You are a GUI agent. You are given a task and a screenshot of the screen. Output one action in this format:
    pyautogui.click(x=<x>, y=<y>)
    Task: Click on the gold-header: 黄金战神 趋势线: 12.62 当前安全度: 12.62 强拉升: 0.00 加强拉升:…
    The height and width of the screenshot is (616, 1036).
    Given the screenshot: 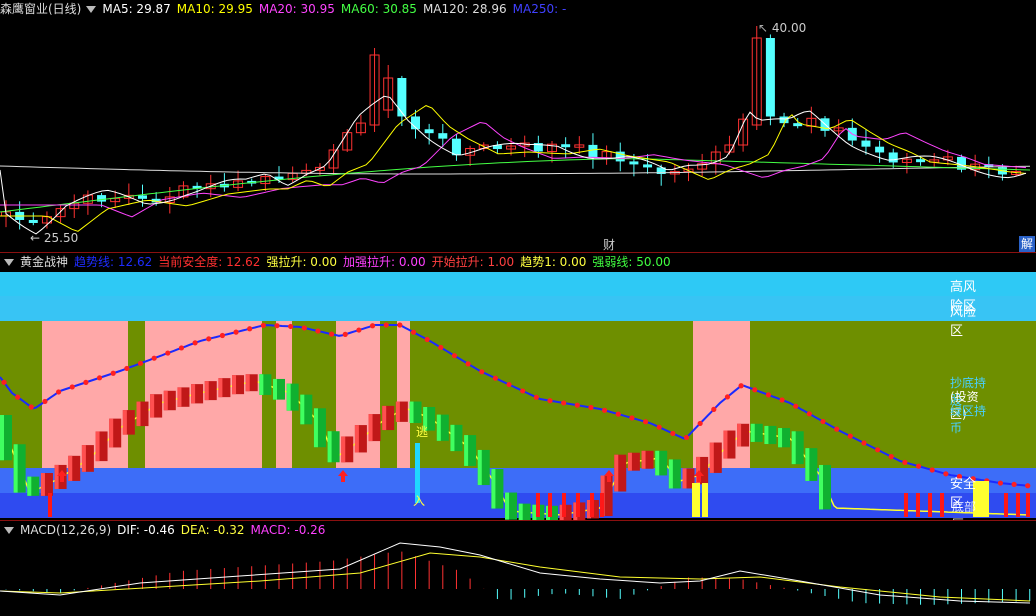 What is the action you would take?
    pyautogui.click(x=341, y=262)
    